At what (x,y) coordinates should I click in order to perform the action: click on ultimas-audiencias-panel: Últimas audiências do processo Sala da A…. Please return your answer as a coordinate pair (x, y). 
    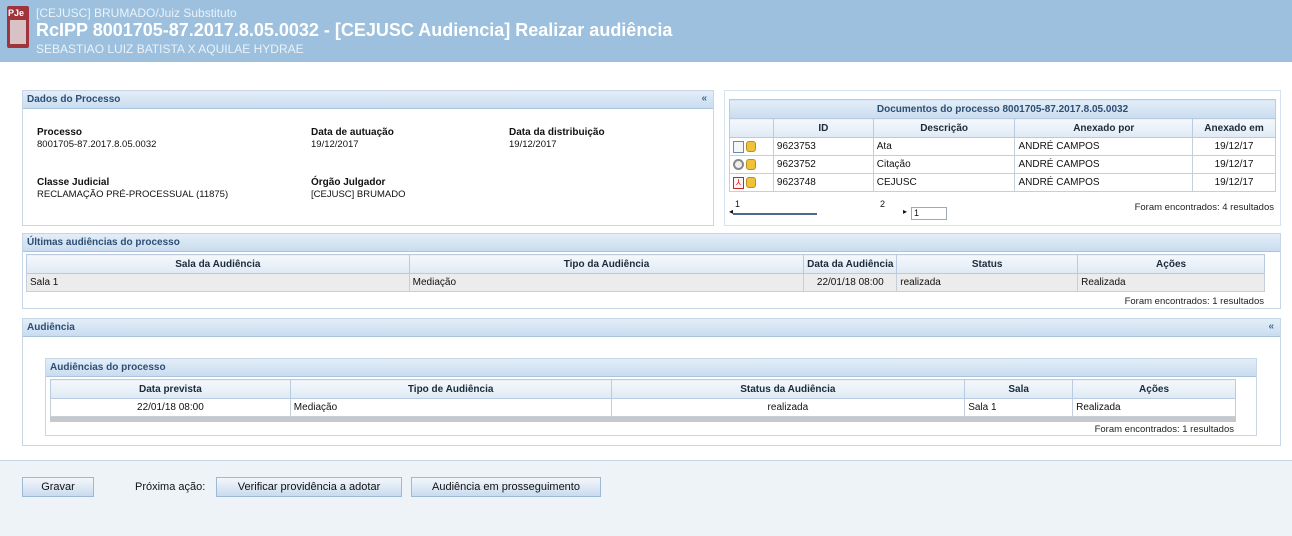
    Looking at the image, I should click on (651, 271).